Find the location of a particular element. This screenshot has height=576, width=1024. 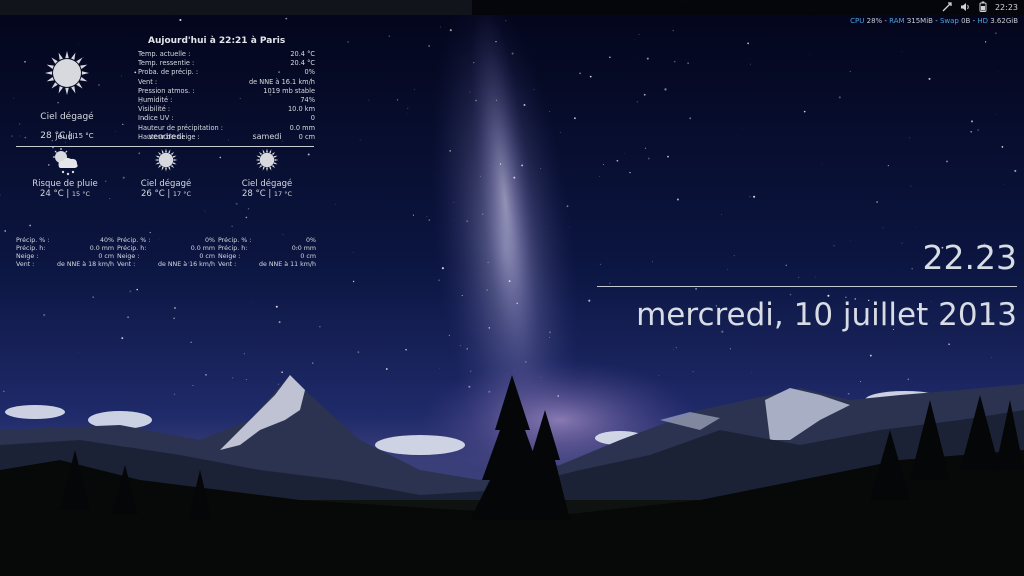

detail-label: Vent : is located at coordinates (25, 264).